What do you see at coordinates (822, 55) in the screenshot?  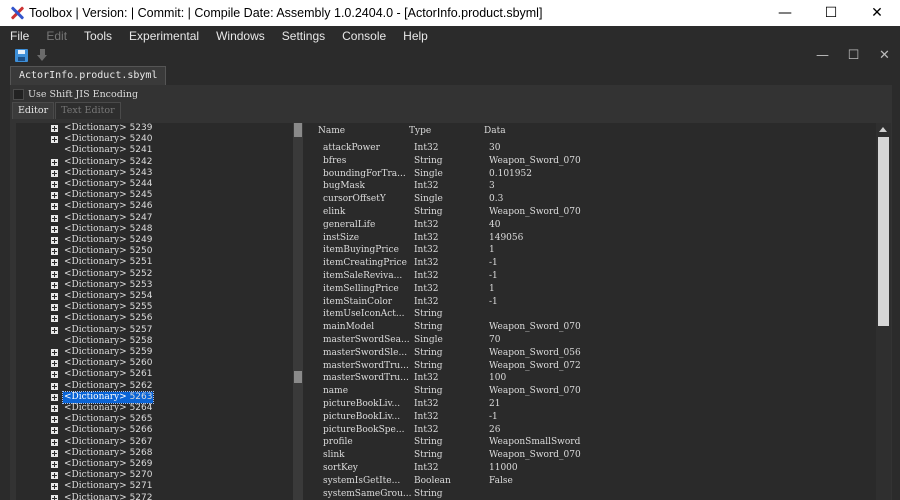 I see `mdi-minimize-button: —` at bounding box center [822, 55].